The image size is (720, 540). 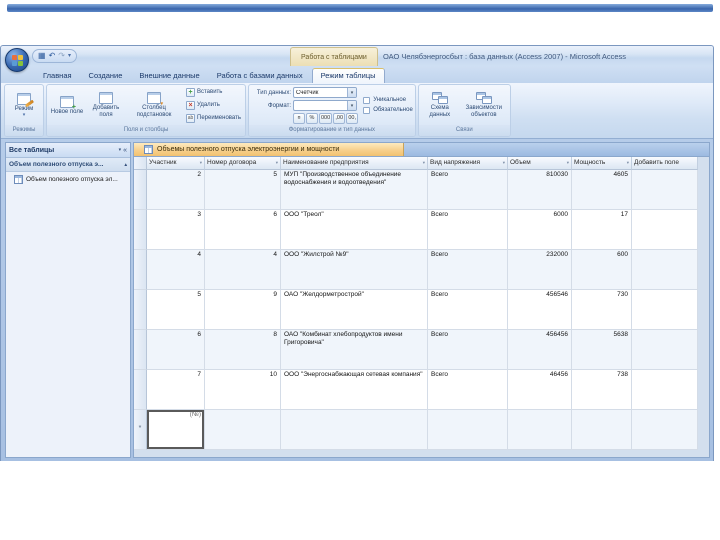 I want to click on view-dropdown-icon: ▾, so click(x=24, y=115).